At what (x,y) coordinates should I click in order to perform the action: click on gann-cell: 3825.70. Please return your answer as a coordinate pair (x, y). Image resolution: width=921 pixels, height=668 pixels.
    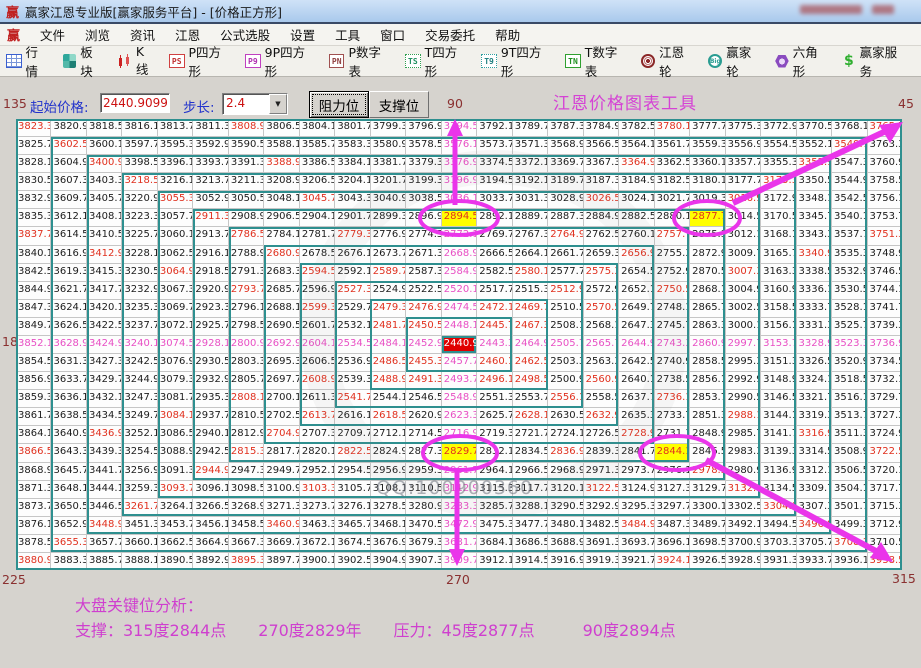
    Looking at the image, I should click on (33, 146).